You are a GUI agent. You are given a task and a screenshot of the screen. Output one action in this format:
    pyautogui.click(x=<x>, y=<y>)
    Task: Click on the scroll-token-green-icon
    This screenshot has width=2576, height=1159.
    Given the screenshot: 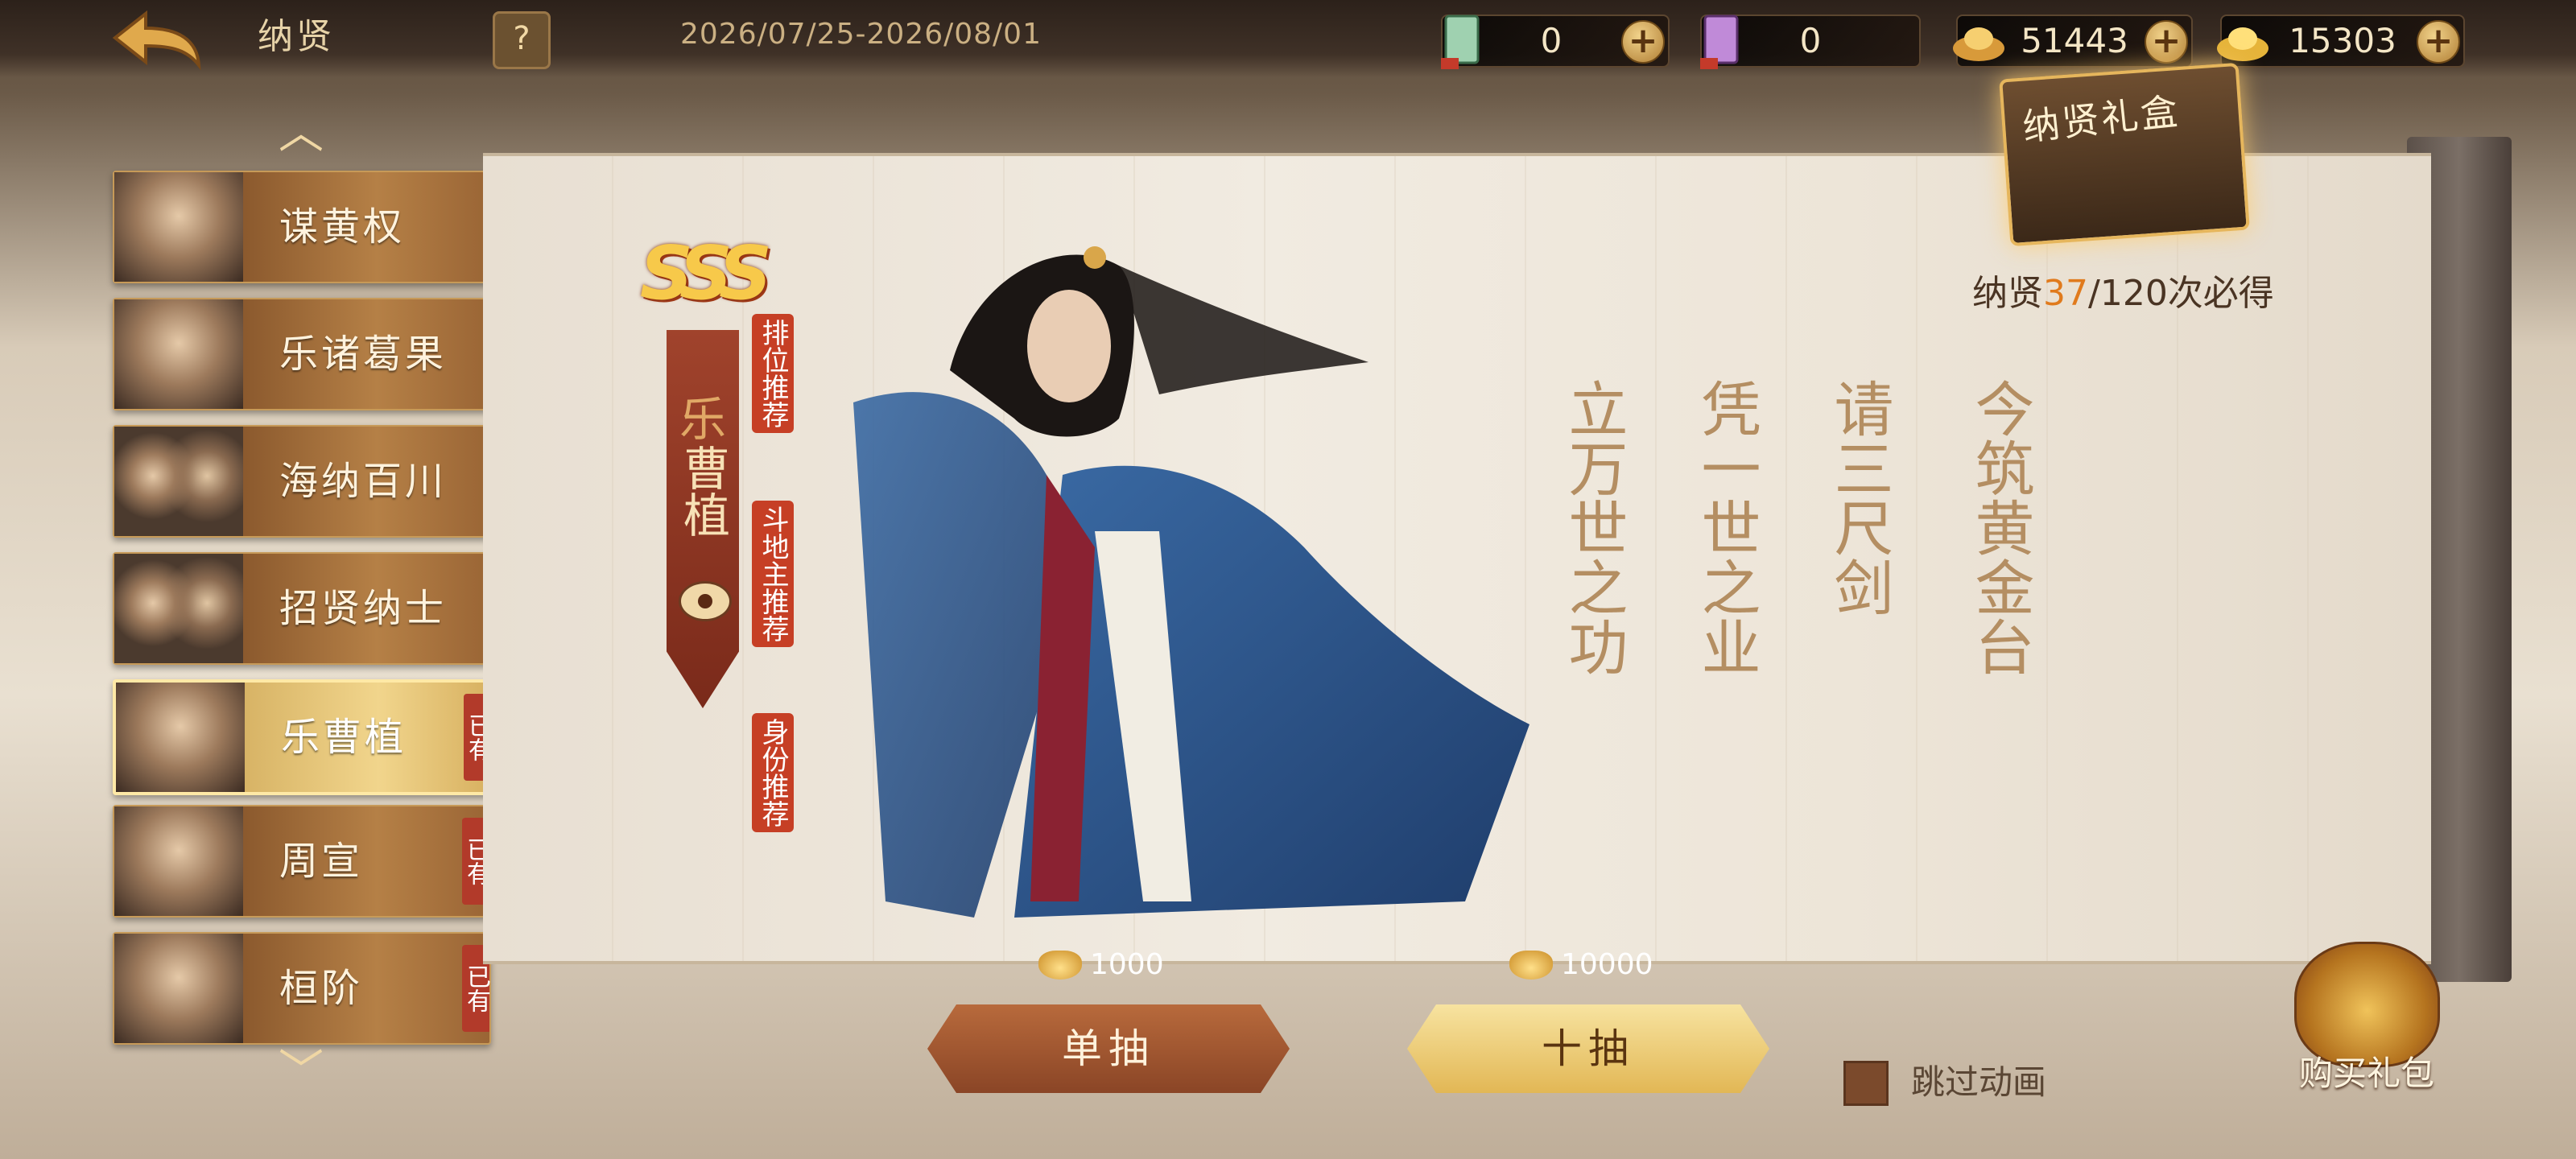 What is the action you would take?
    pyautogui.click(x=1460, y=41)
    